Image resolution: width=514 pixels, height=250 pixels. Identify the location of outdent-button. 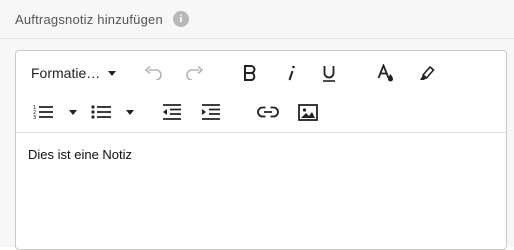
(172, 112).